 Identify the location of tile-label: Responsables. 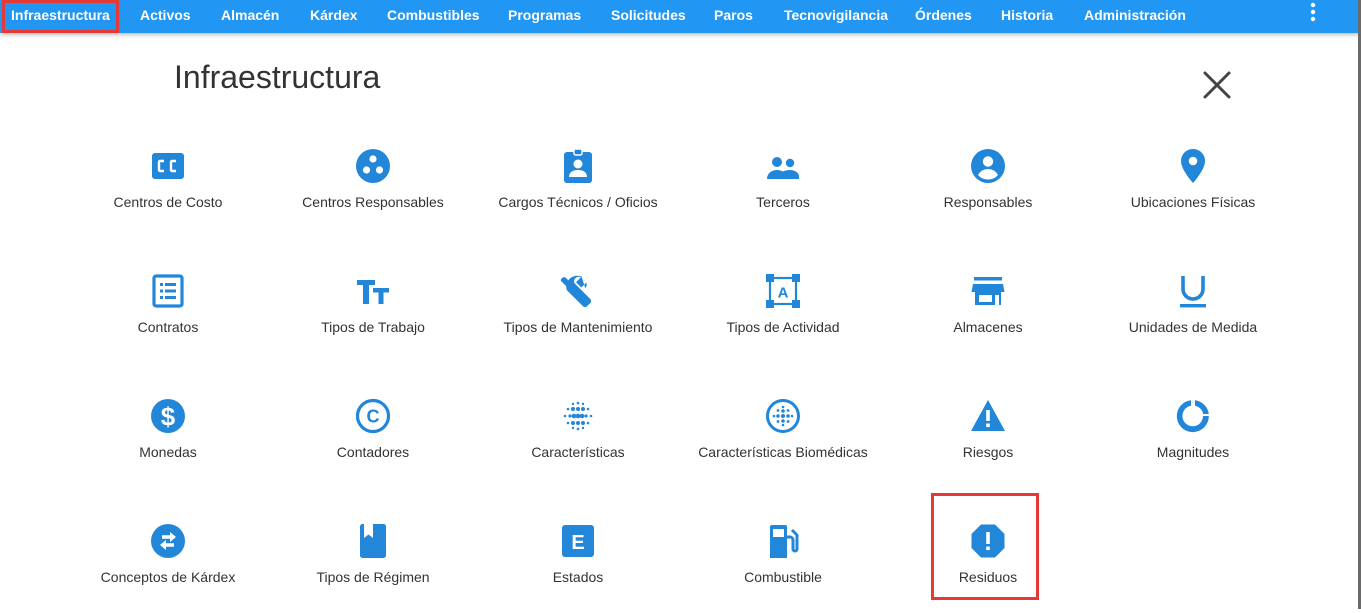
(988, 202).